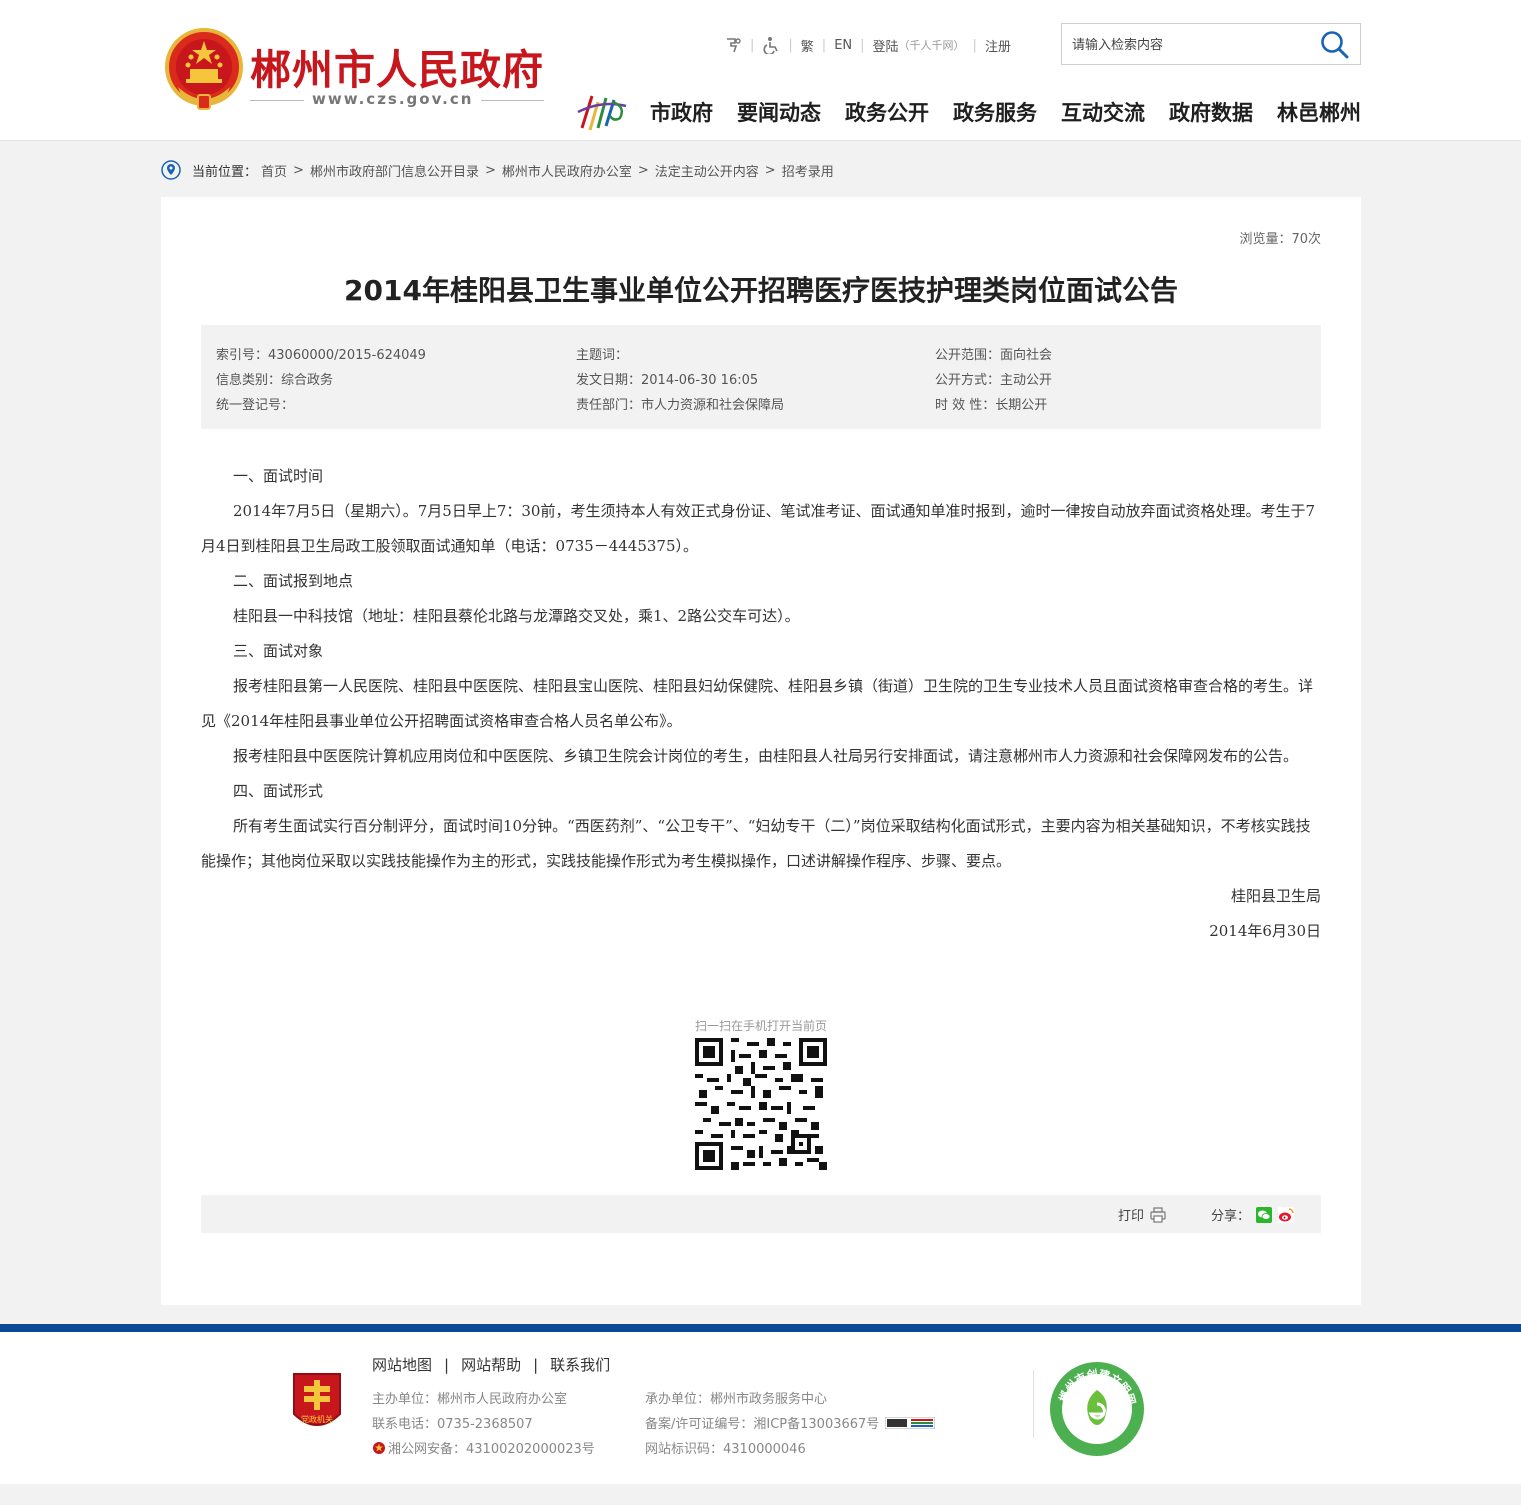 This screenshot has width=1521, height=1505. Describe the element at coordinates (1253, 1214) in the screenshot. I see `share-group: 分享：` at that location.